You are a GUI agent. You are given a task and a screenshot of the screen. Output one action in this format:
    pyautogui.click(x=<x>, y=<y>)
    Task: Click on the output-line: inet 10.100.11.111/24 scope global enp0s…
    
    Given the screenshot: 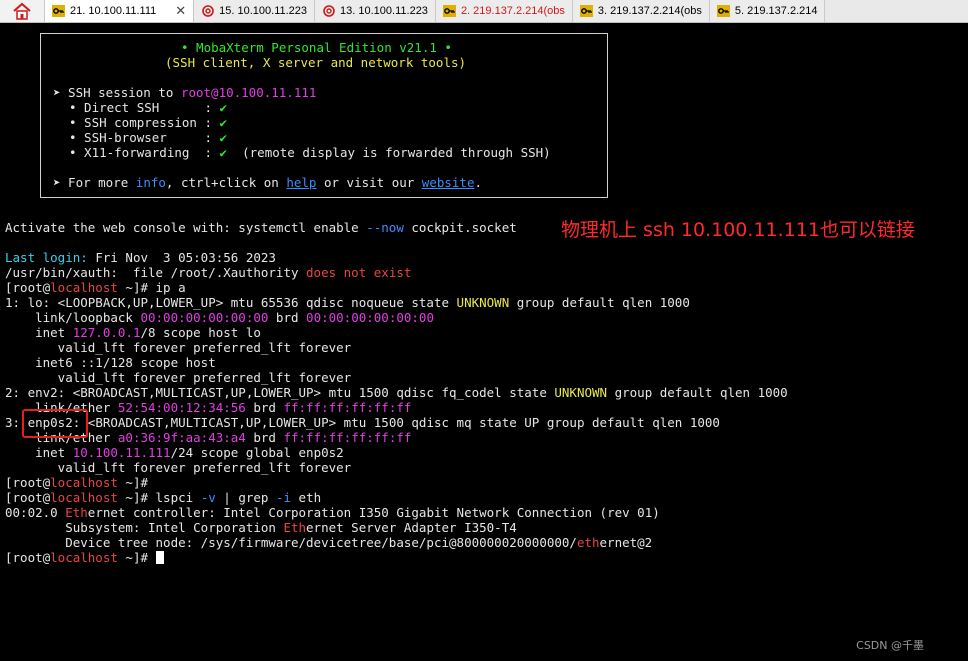 What is the action you would take?
    pyautogui.click(x=174, y=452)
    